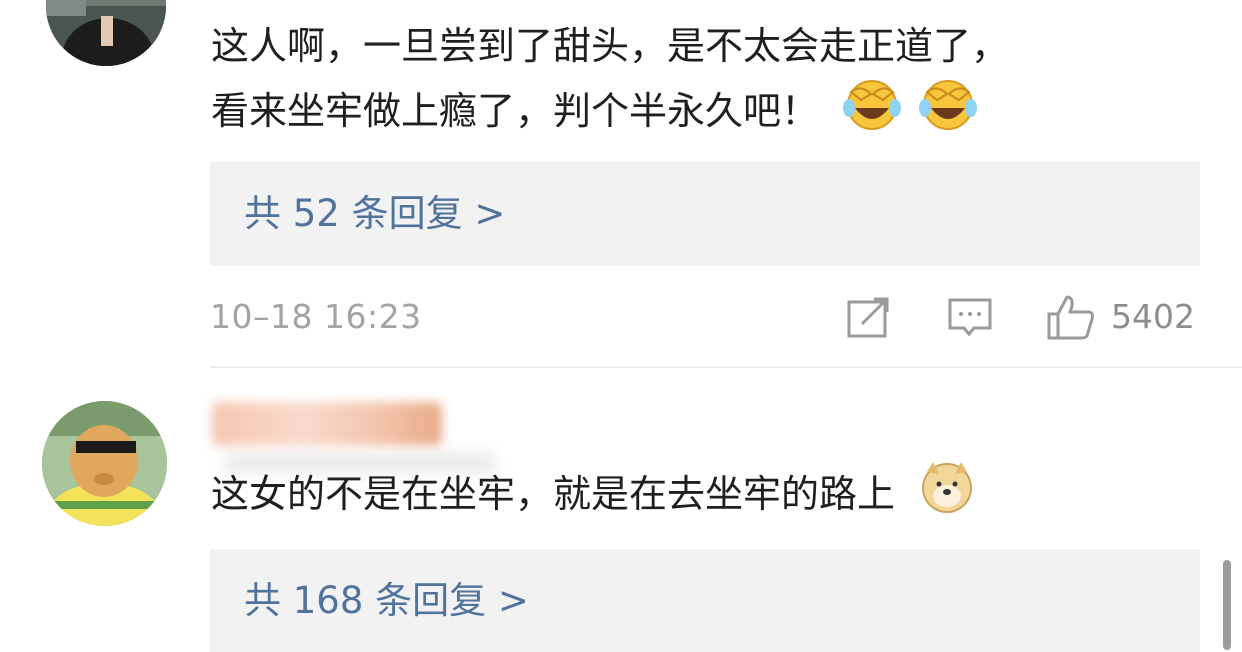  Describe the element at coordinates (316, 316) in the screenshot. I see `comment-timestamp: 10–18 16:23` at that location.